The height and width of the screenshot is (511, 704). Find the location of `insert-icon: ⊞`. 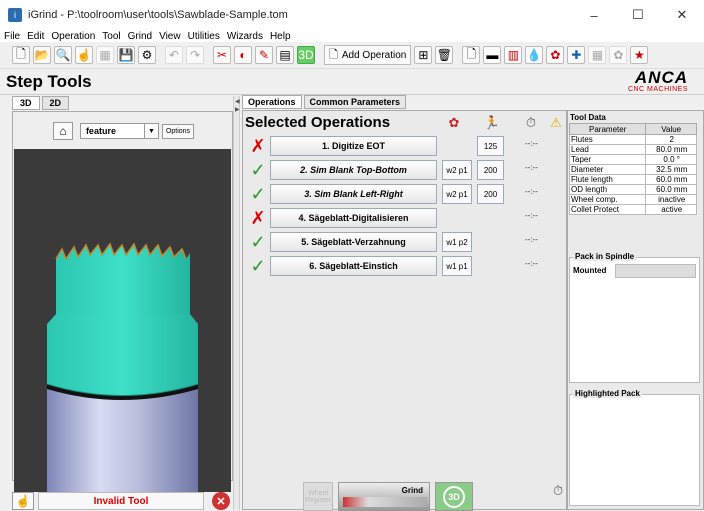

insert-icon: ⊞ is located at coordinates (423, 55).